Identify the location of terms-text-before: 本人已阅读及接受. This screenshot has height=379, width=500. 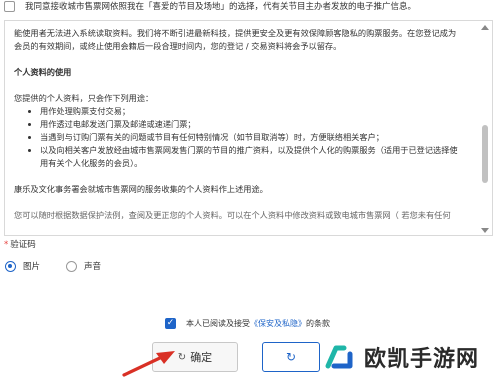
(218, 323).